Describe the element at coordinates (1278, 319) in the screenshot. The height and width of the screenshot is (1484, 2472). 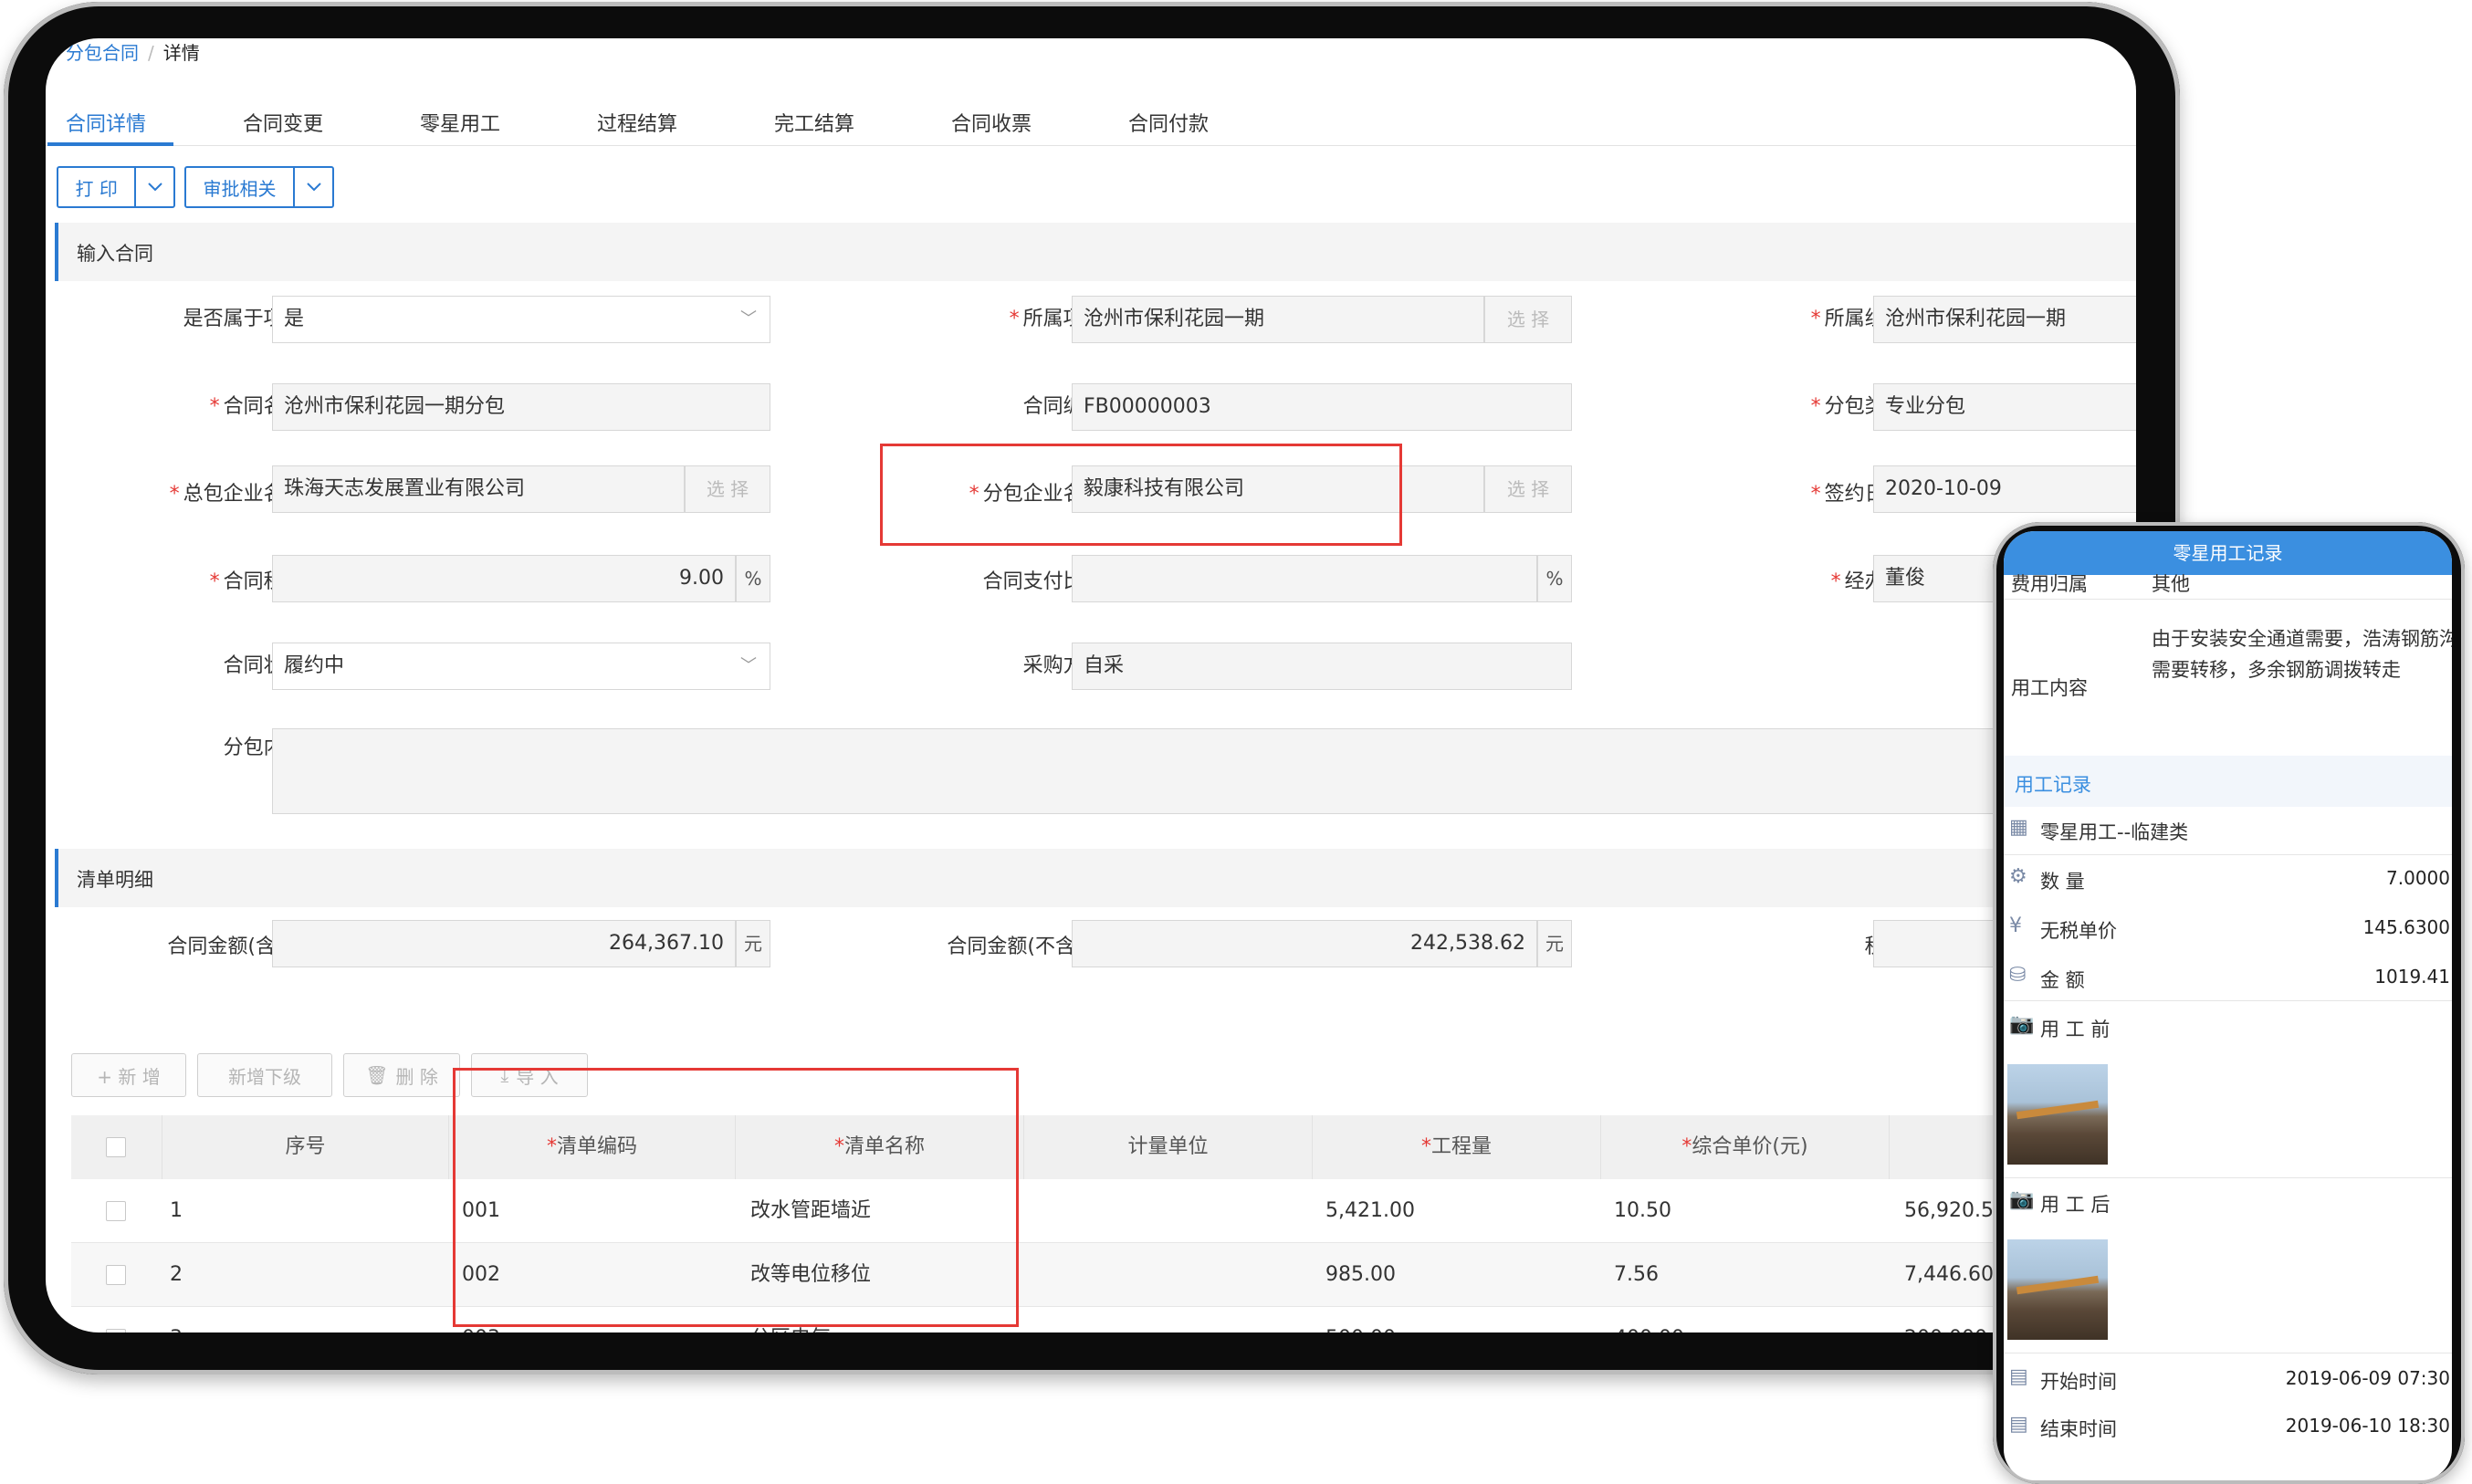
I see `project-field: 沧州市保利花园一期` at that location.